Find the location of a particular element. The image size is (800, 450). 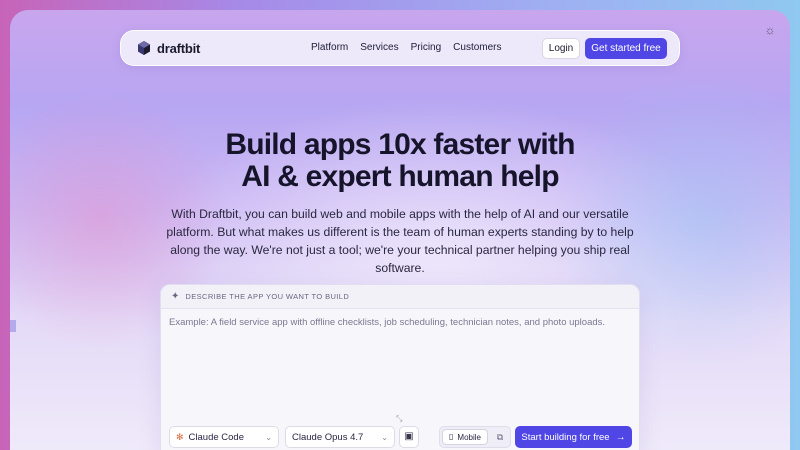

device-mobile-label: Mobile is located at coordinates (469, 437).